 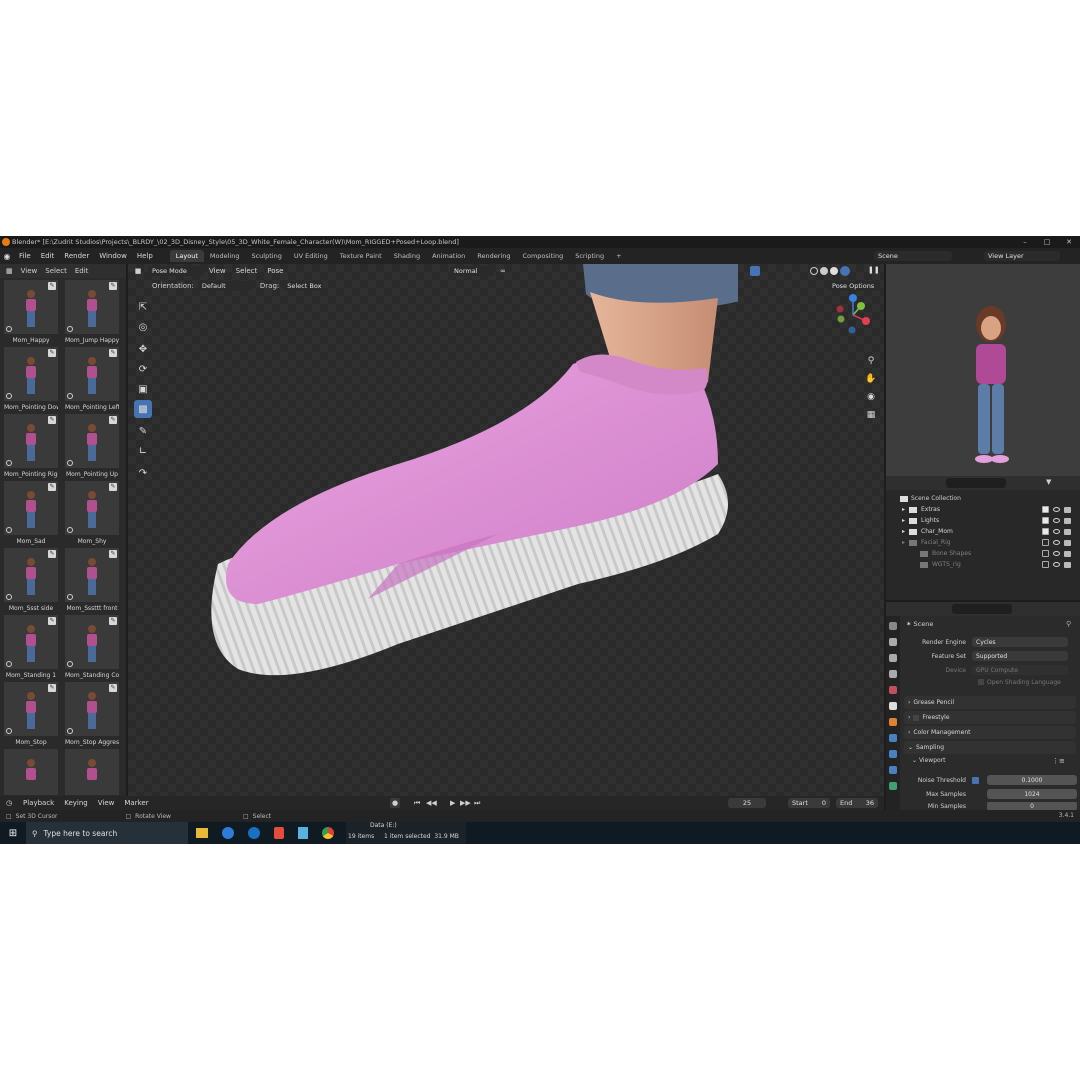 I want to click on start-frame-field: Start 0, so click(x=809, y=803).